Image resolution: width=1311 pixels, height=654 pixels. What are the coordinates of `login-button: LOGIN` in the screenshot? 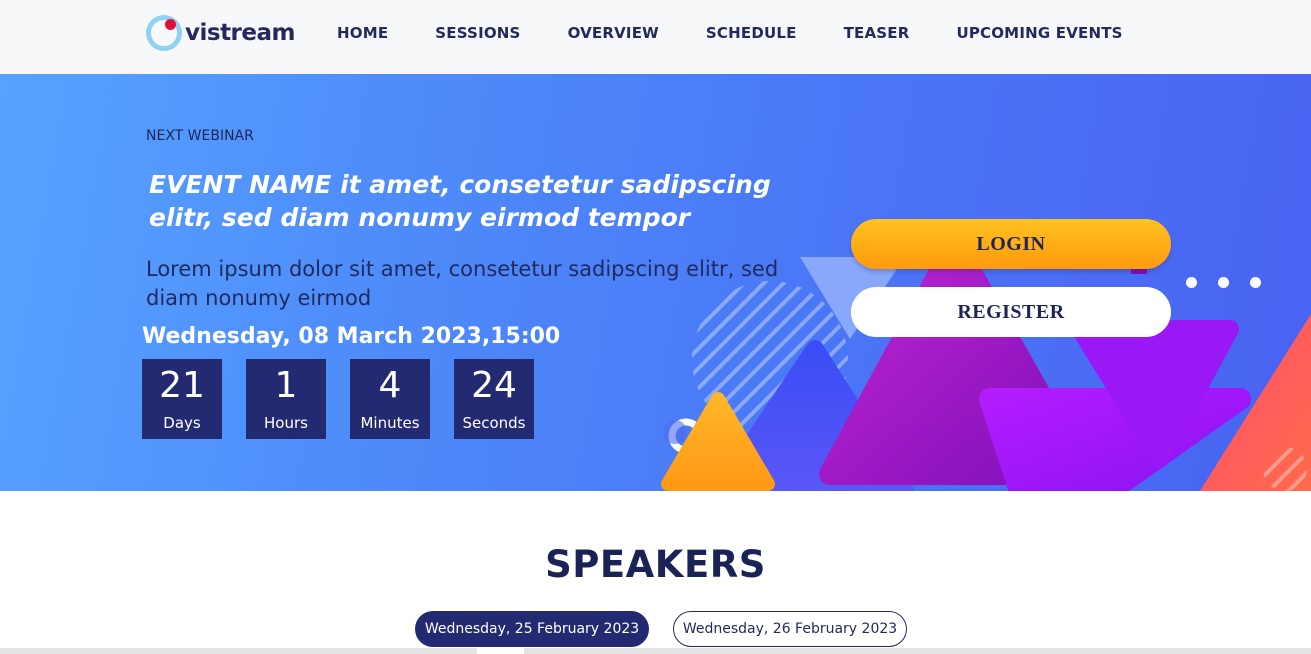 It's located at (1011, 244).